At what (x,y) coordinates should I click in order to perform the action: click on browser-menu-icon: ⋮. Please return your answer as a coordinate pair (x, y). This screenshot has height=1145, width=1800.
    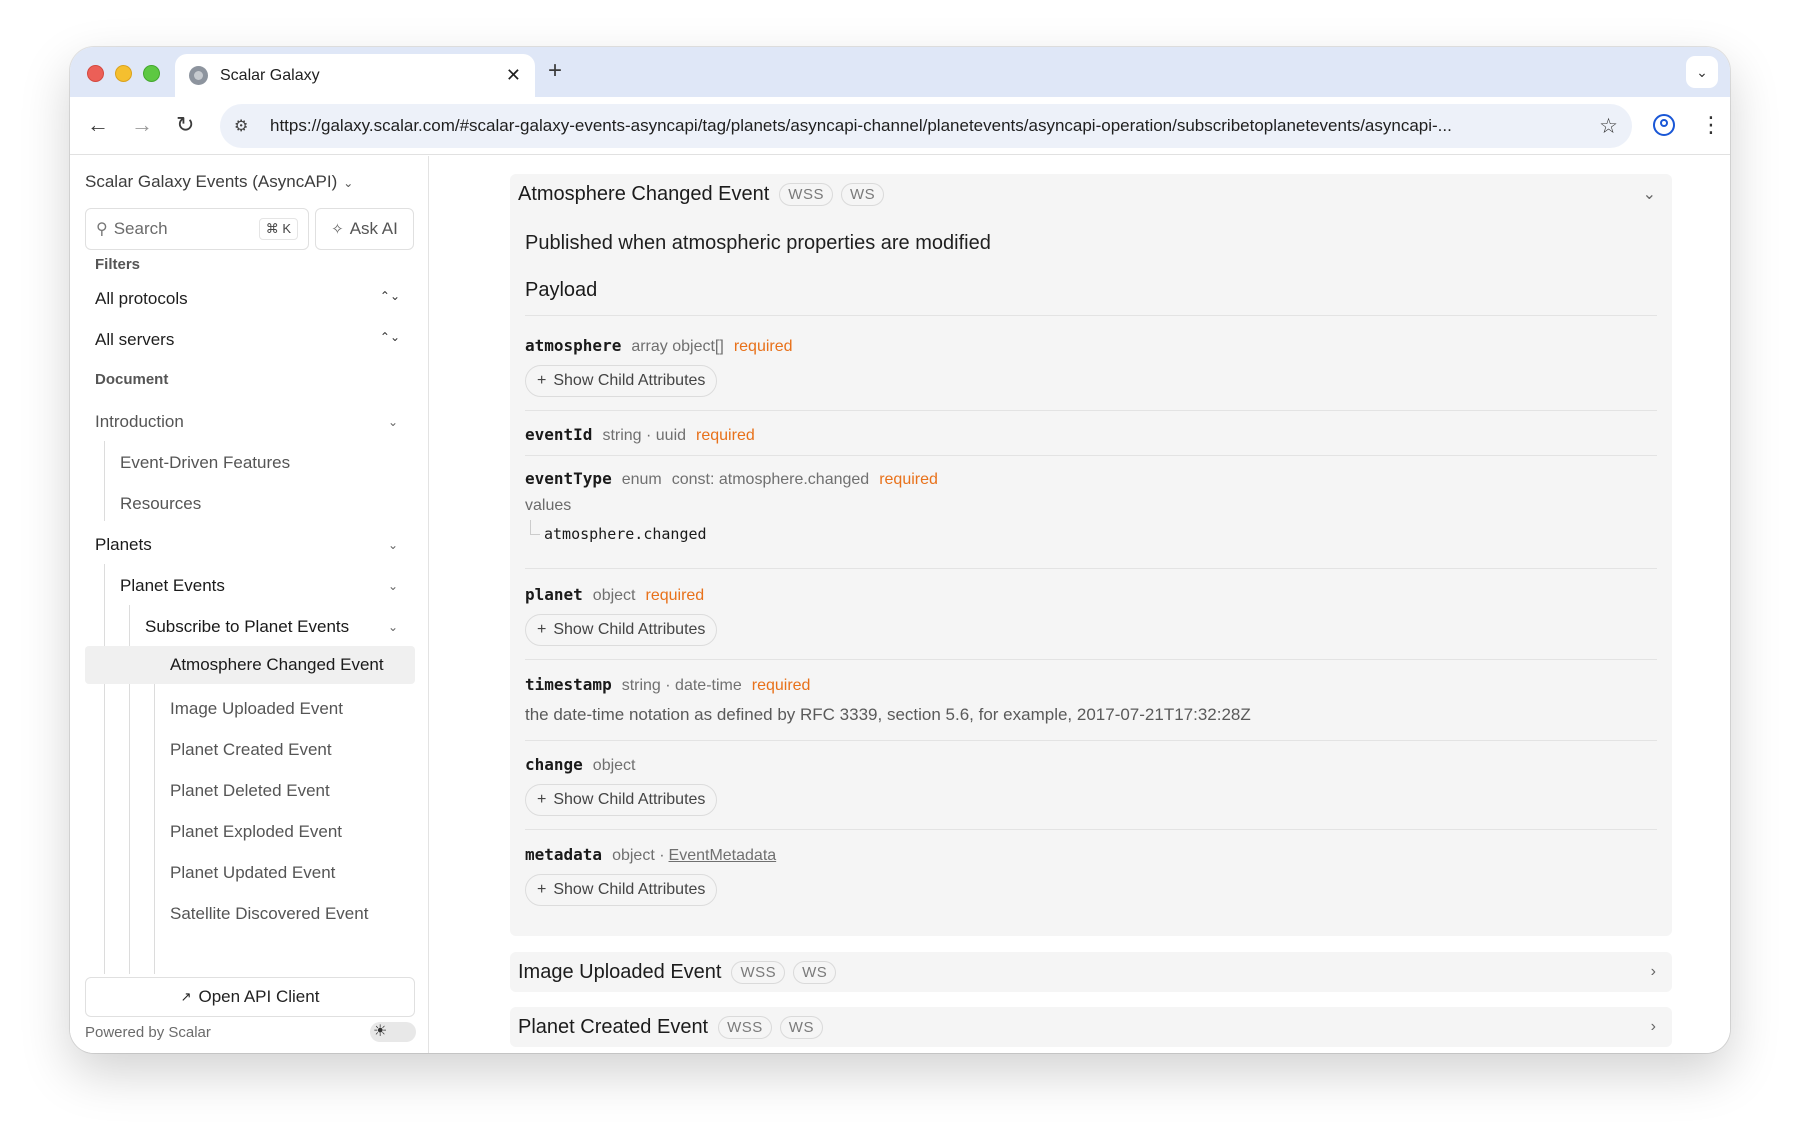
    Looking at the image, I should click on (1711, 125).